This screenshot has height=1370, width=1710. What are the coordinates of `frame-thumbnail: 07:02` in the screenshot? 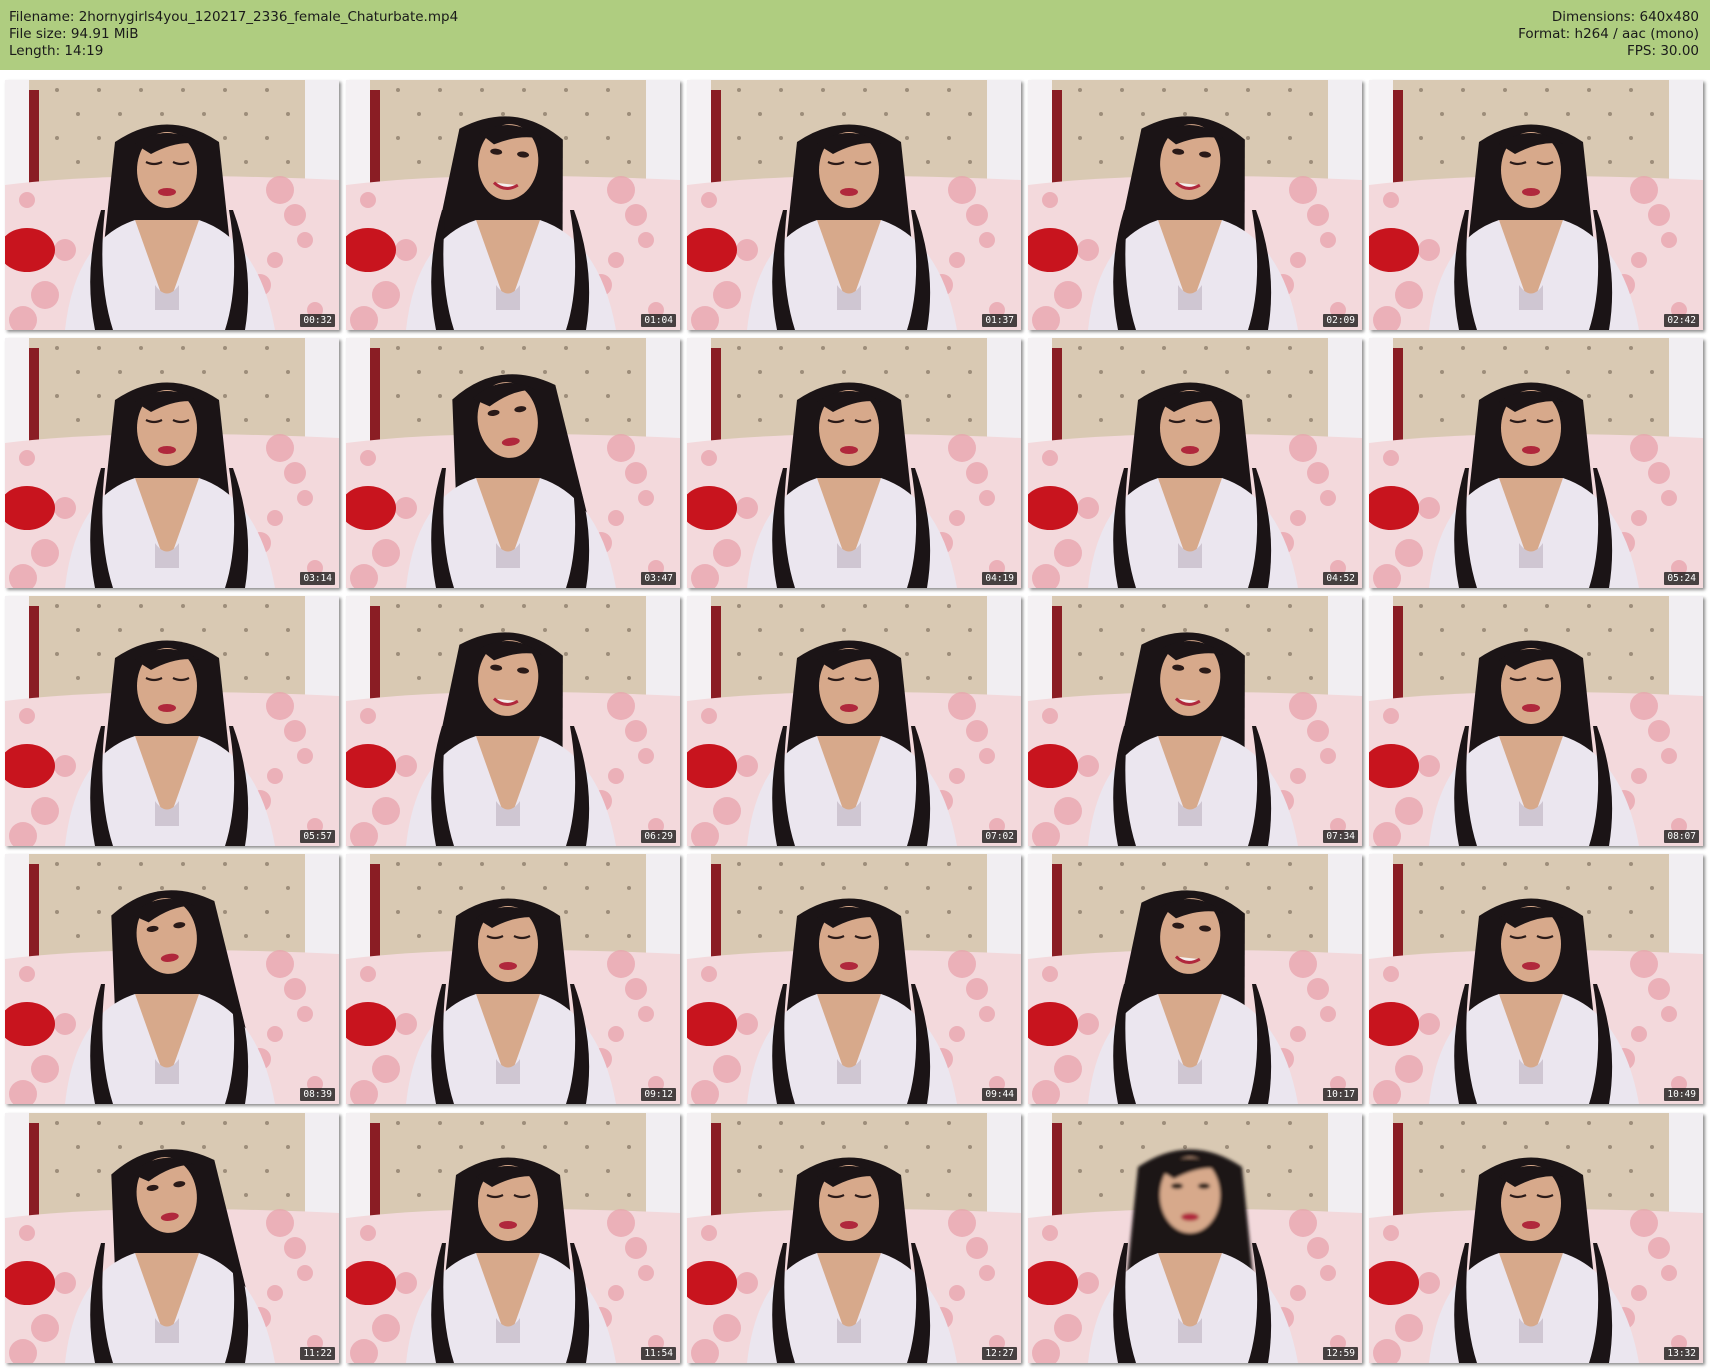 It's located at (854, 721).